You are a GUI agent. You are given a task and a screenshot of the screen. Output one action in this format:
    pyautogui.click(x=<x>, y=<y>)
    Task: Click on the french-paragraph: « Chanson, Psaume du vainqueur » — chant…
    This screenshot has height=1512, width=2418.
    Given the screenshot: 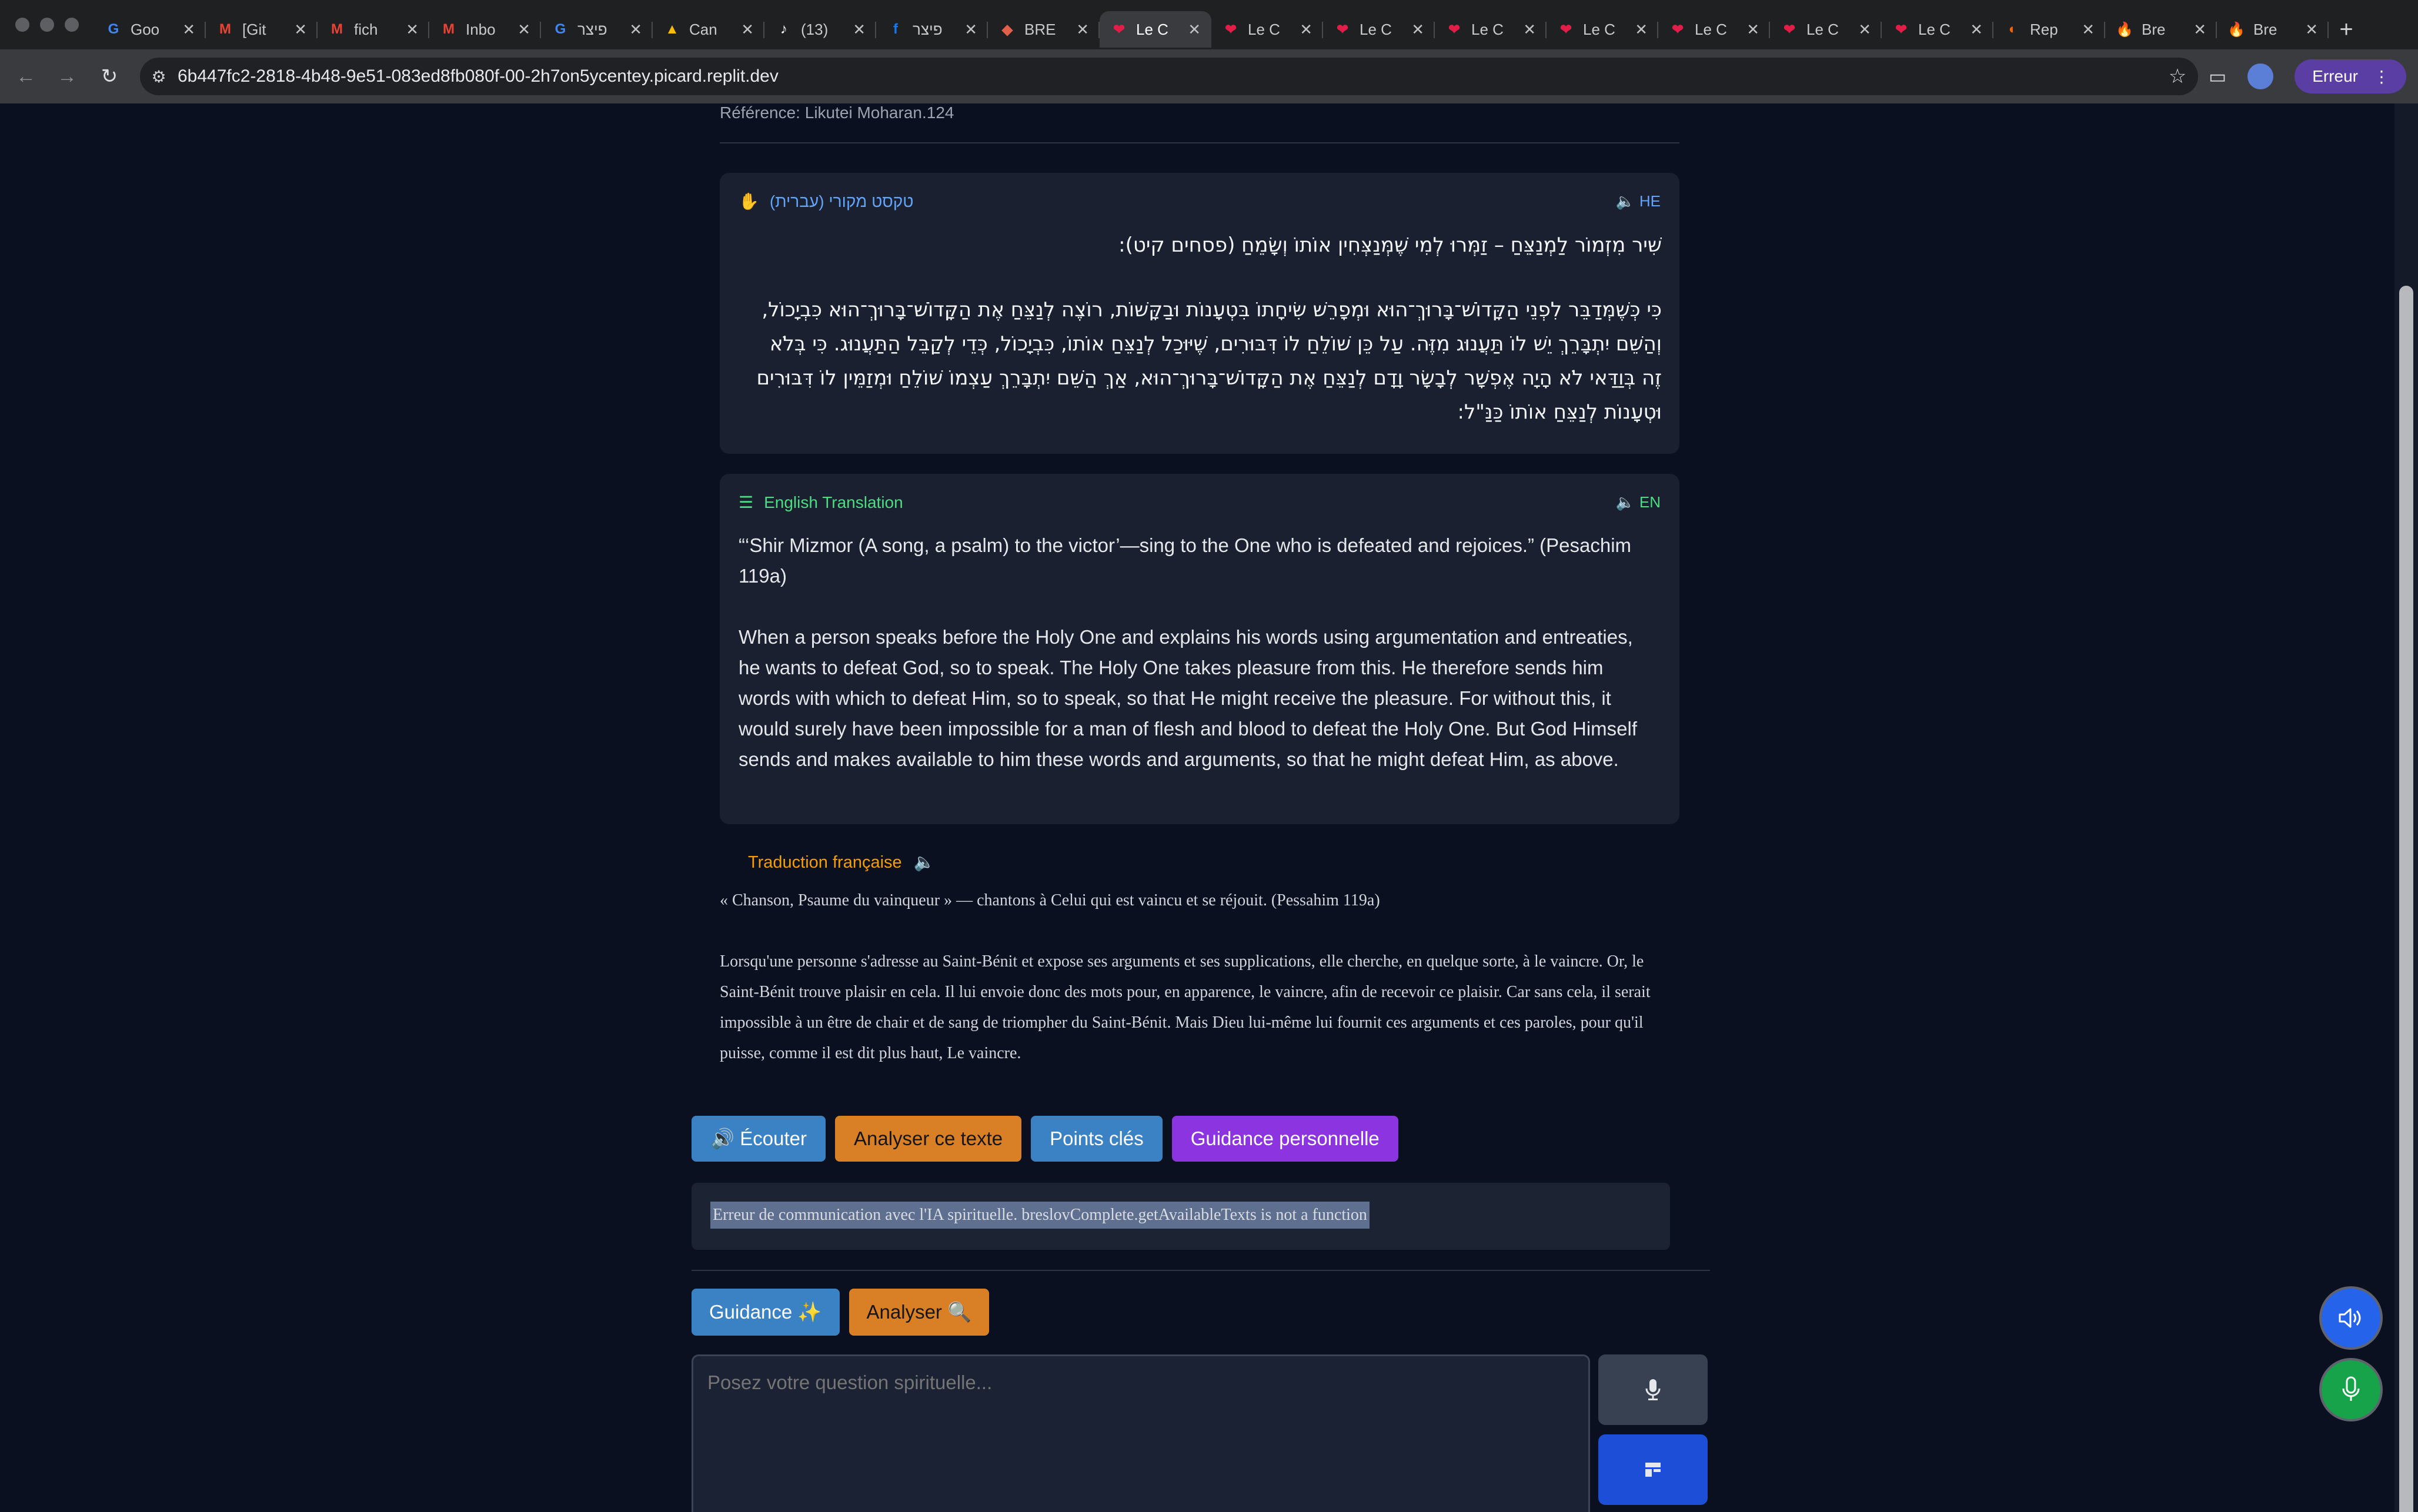 What is the action you would take?
    pyautogui.click(x=1050, y=900)
    